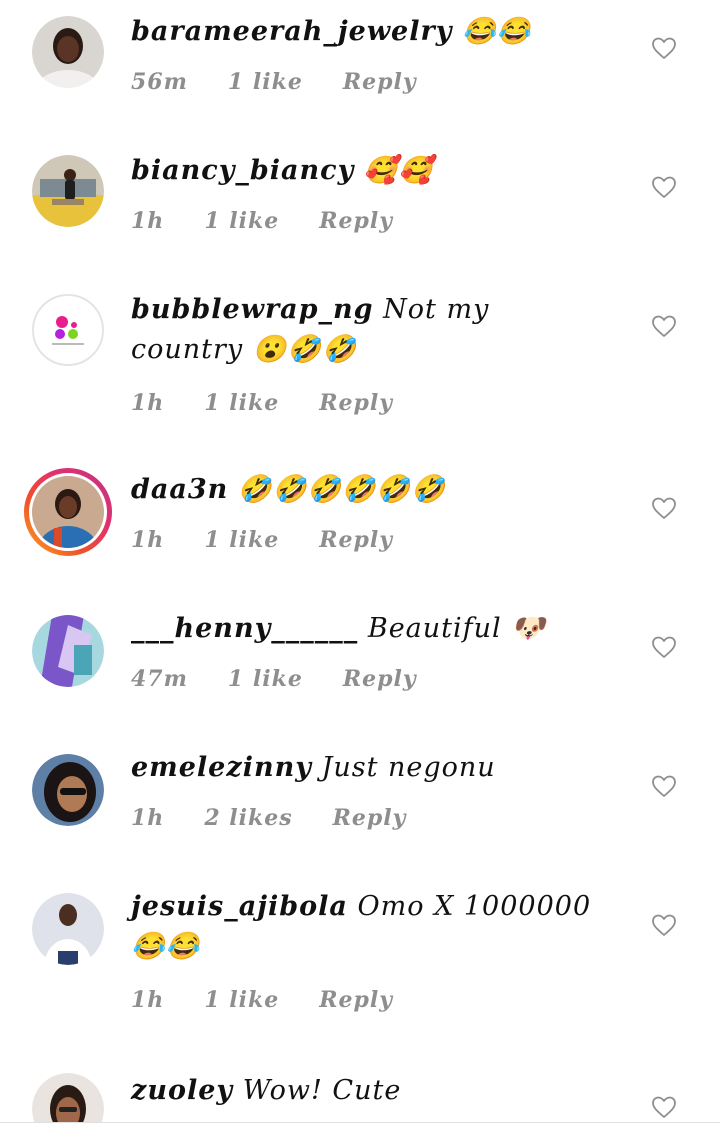  I want to click on comment-text: Just negonu, so click(408, 767).